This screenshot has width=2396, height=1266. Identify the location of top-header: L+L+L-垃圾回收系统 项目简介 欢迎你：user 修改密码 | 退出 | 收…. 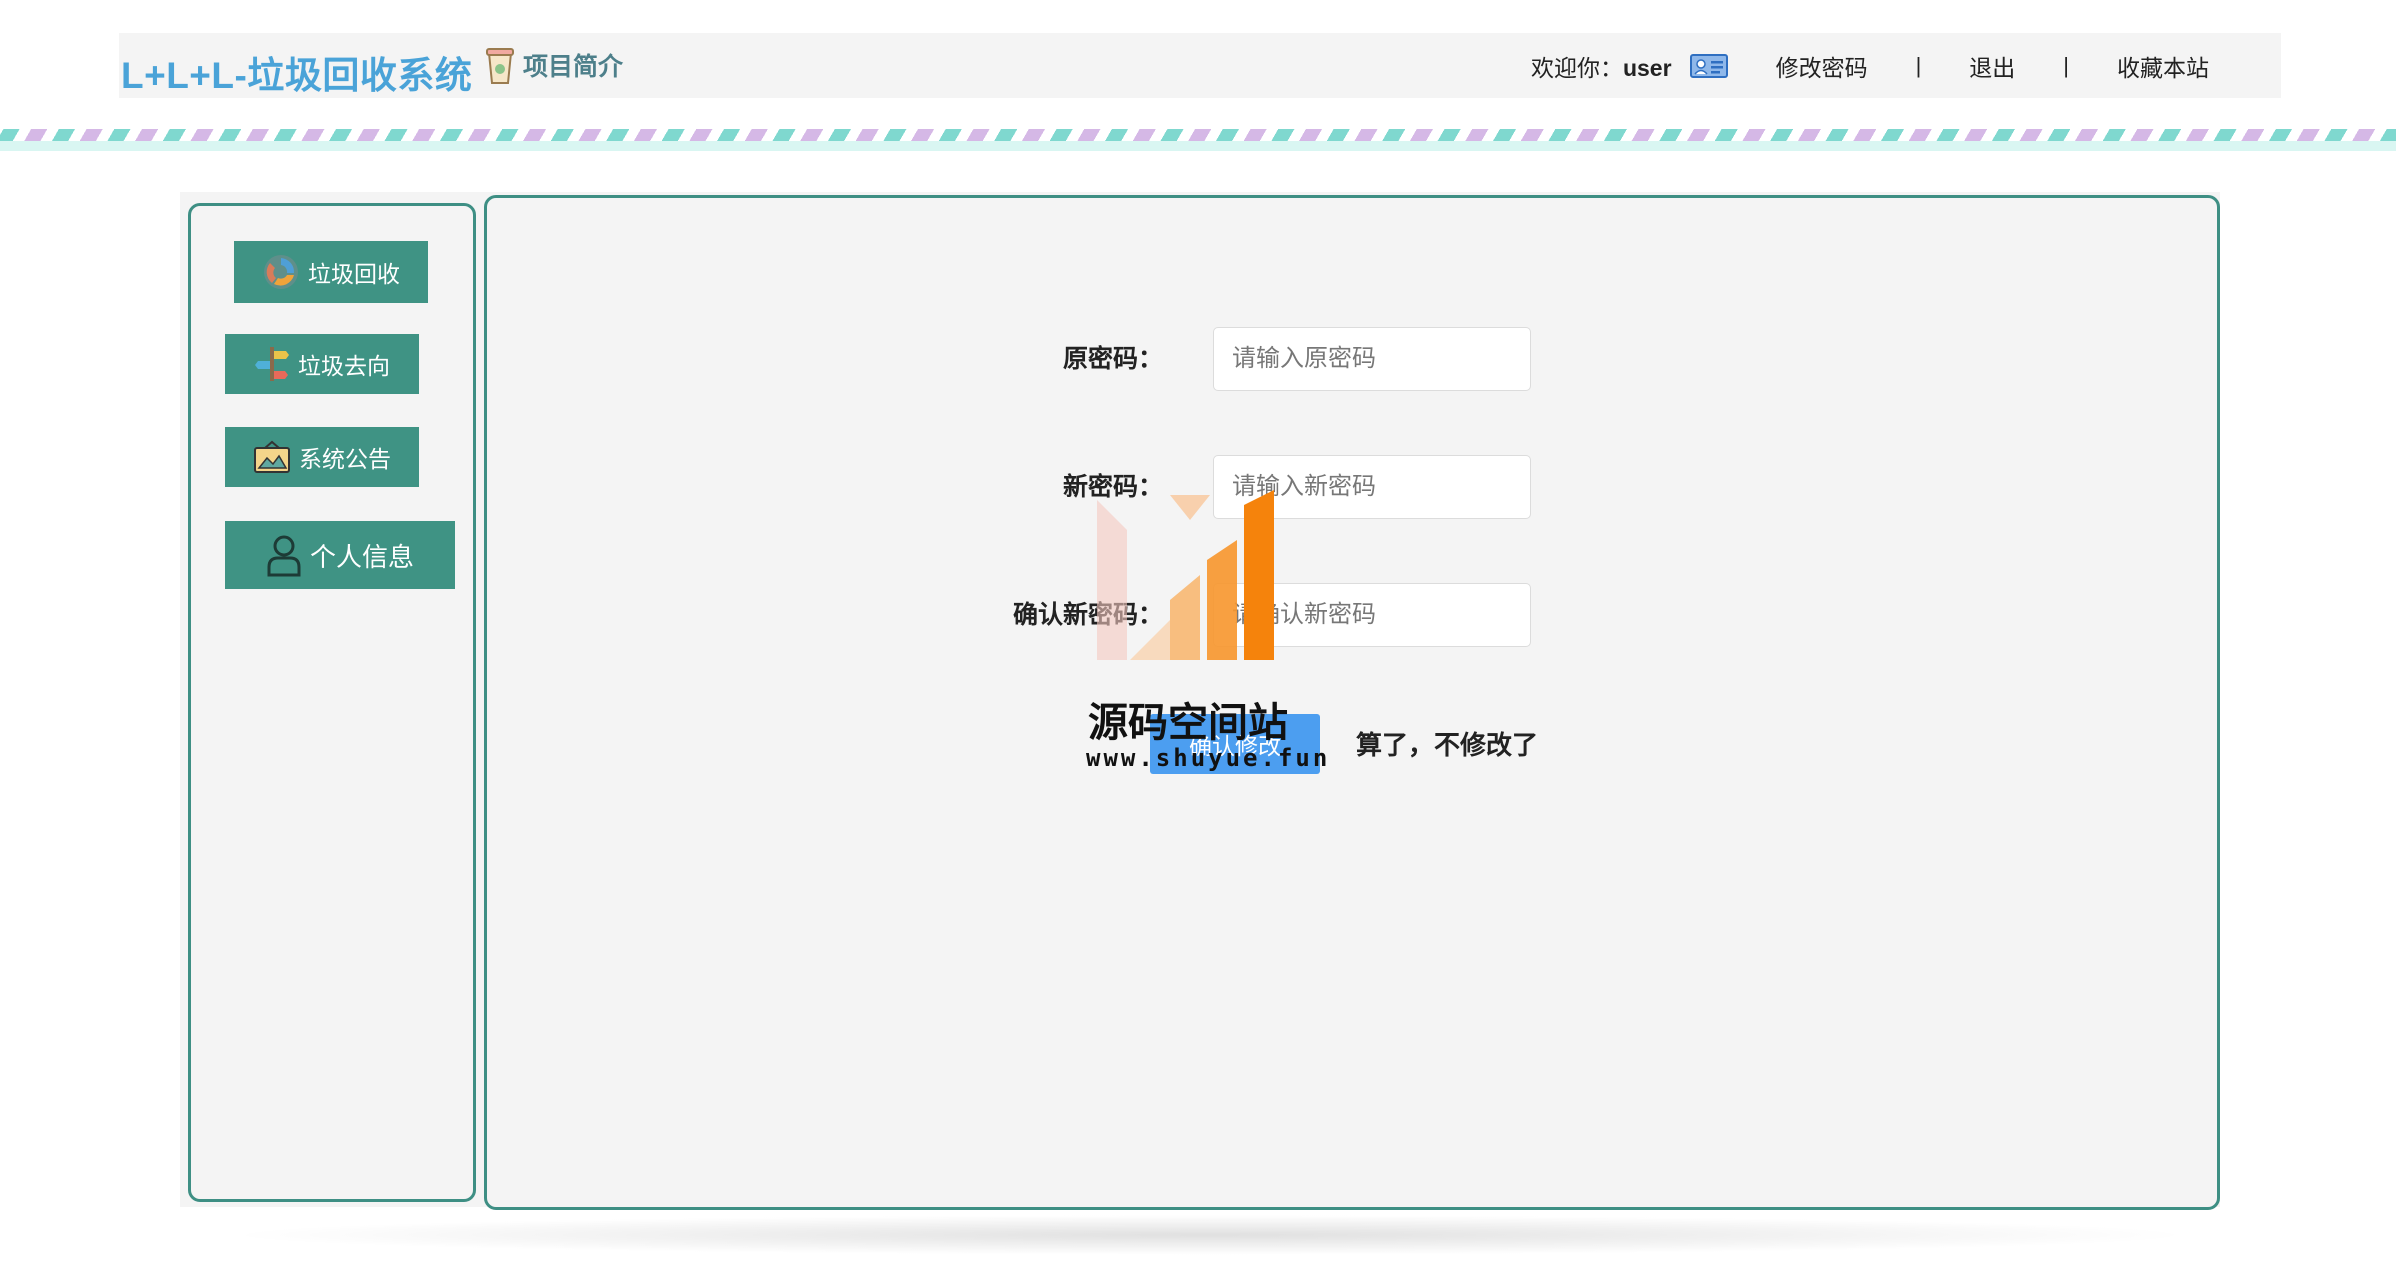
(1200, 65).